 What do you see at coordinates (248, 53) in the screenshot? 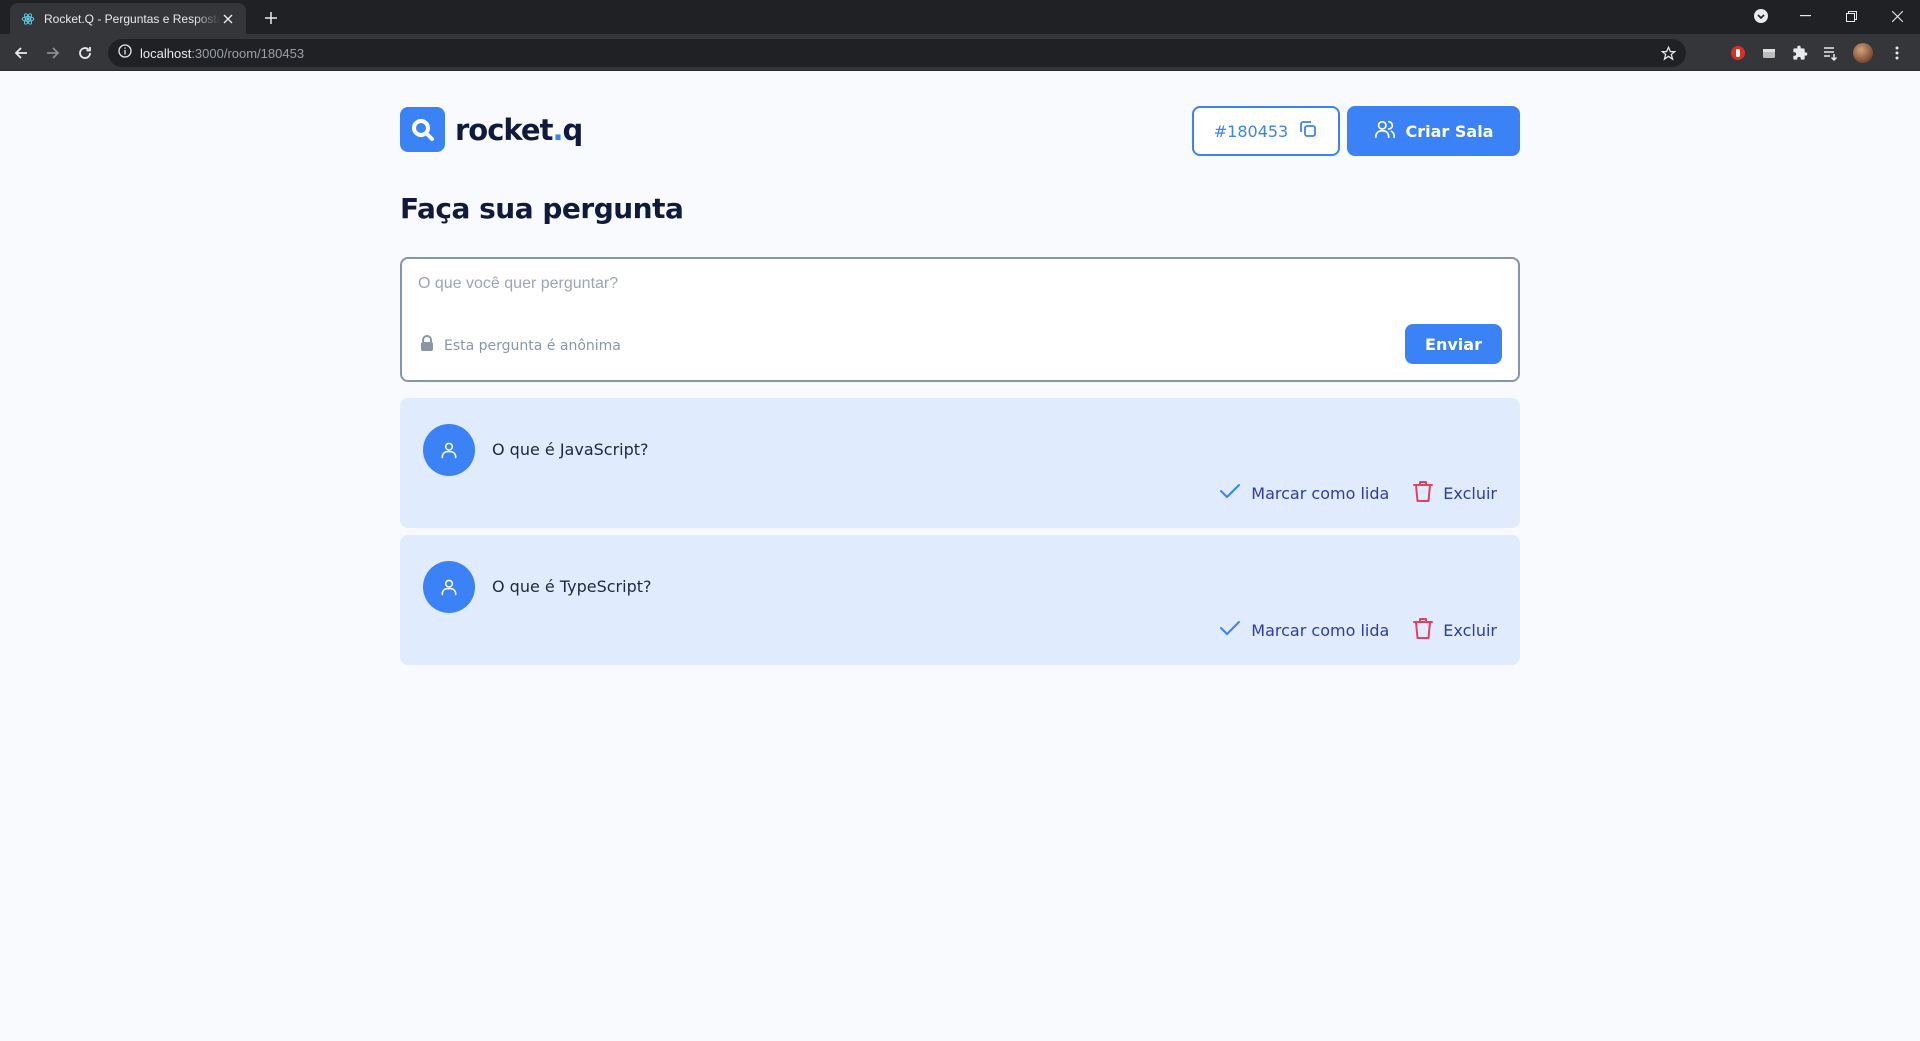
I see `url-path: :3000/room/180453` at bounding box center [248, 53].